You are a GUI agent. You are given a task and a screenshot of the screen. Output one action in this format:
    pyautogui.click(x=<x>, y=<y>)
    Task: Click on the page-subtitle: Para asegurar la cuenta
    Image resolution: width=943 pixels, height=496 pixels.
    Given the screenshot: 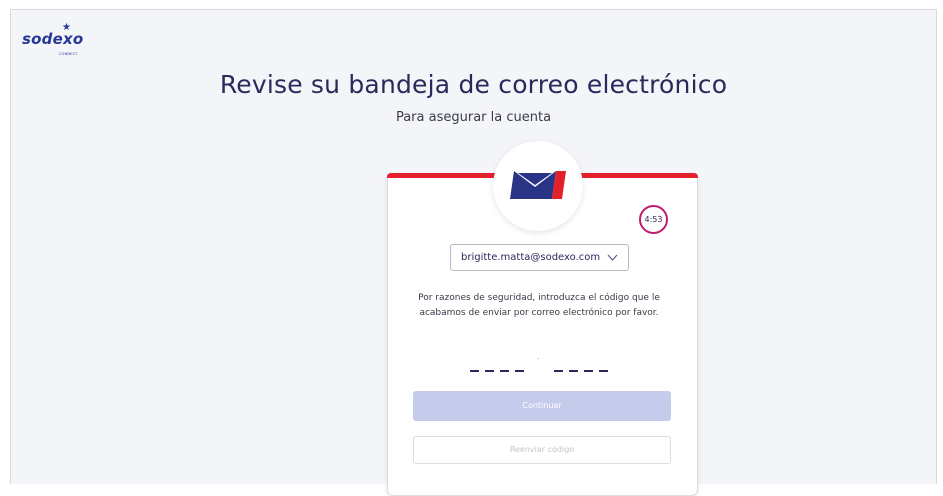 What is the action you would take?
    pyautogui.click(x=473, y=117)
    